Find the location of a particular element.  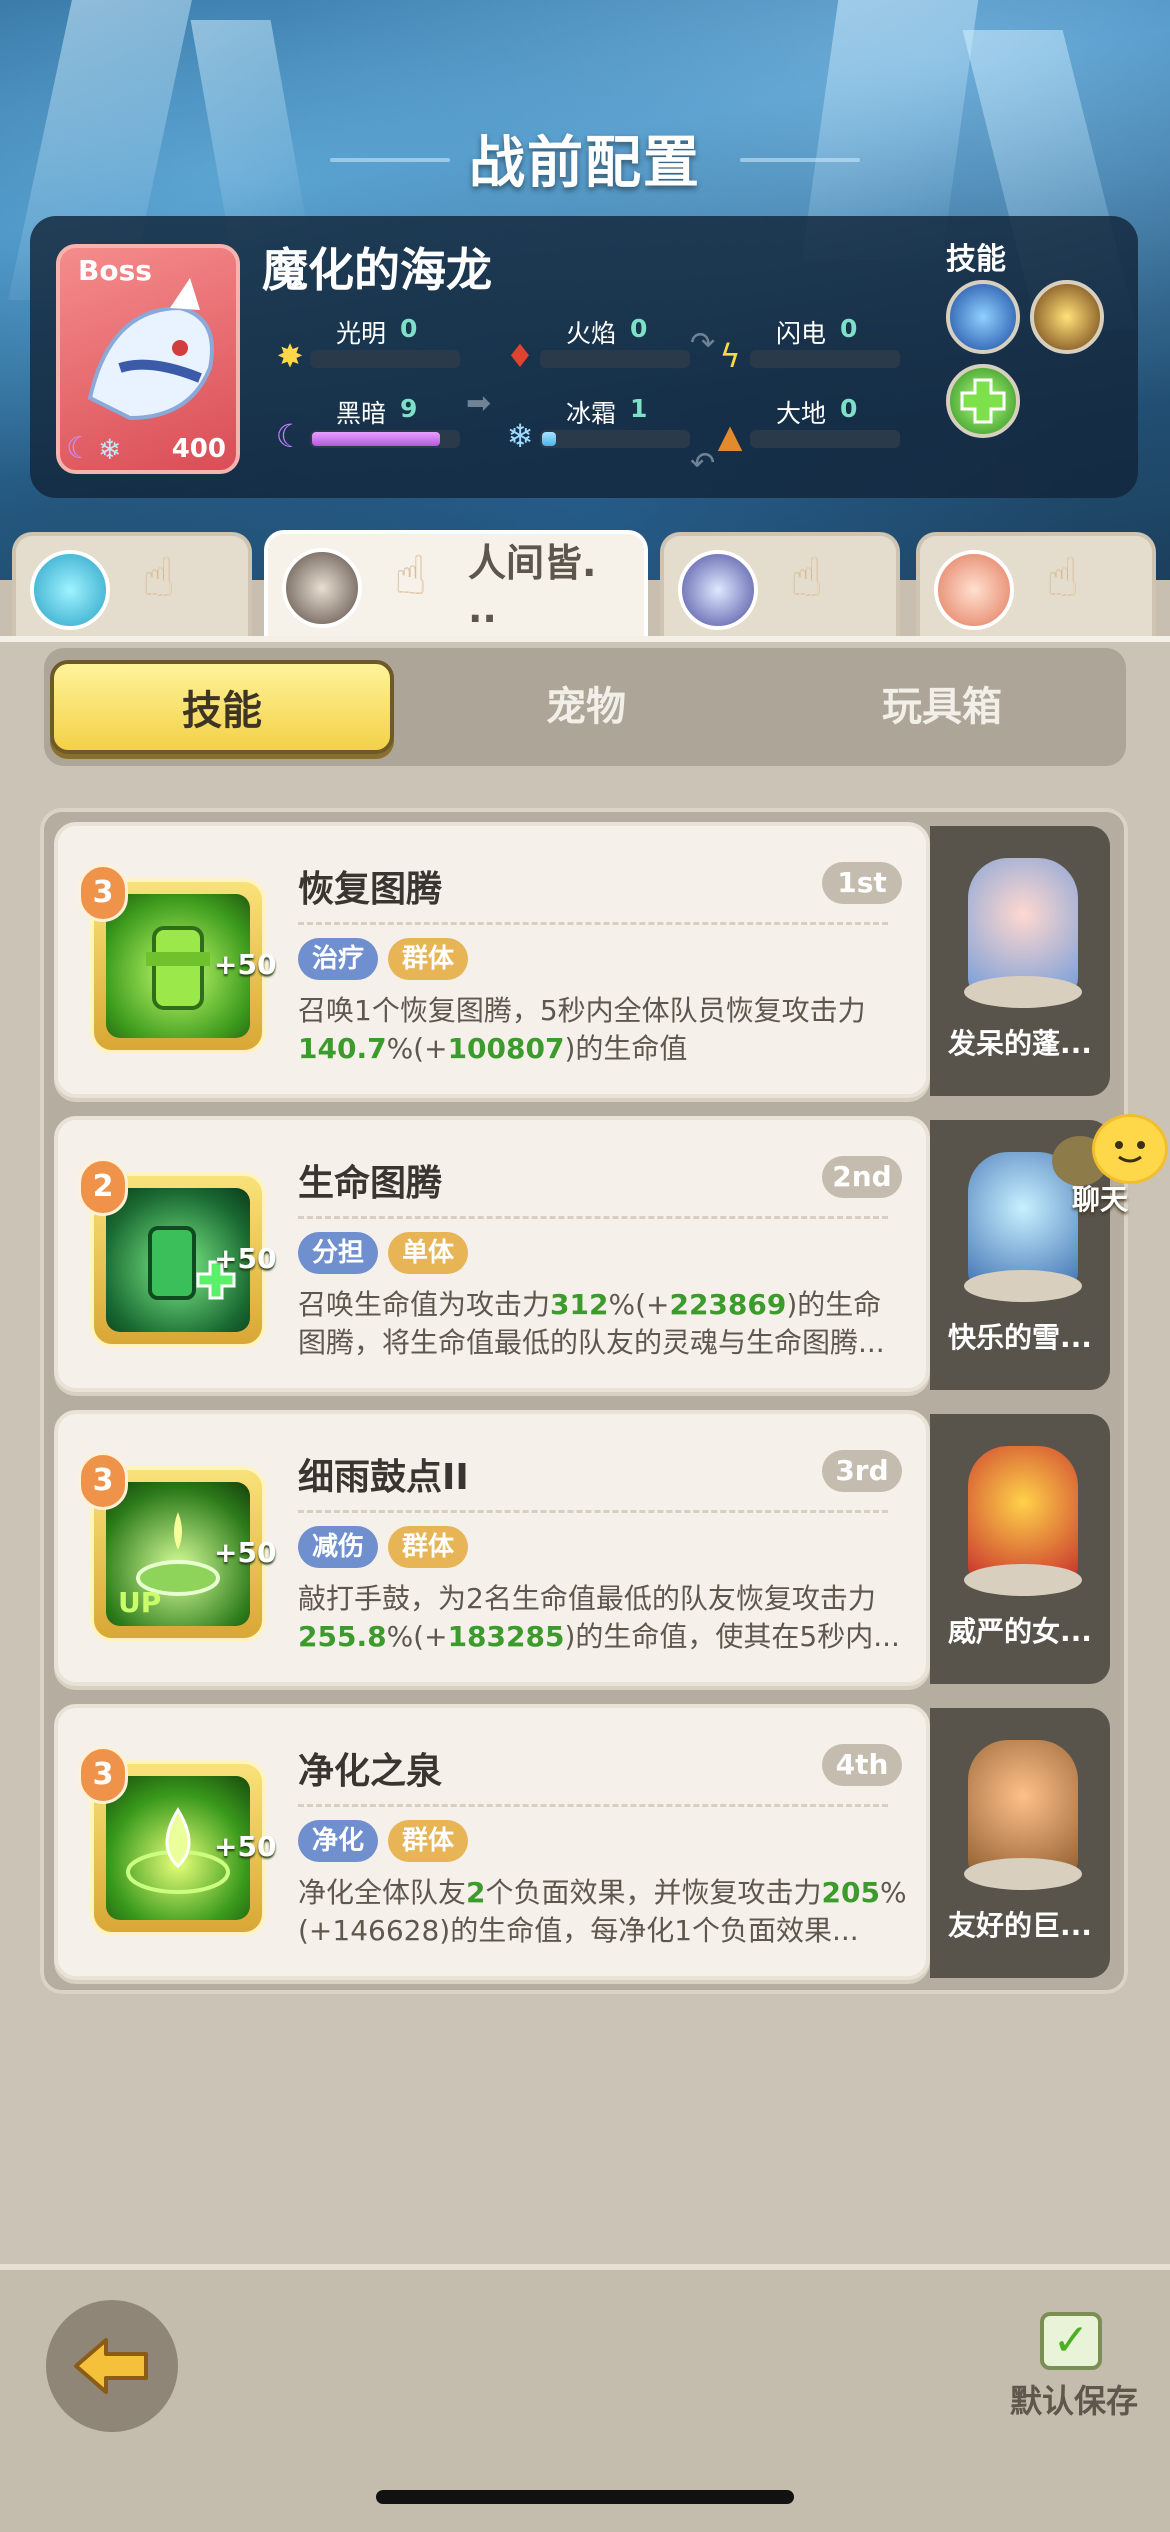

skill-level-badge: 2 is located at coordinates (103, 1187).